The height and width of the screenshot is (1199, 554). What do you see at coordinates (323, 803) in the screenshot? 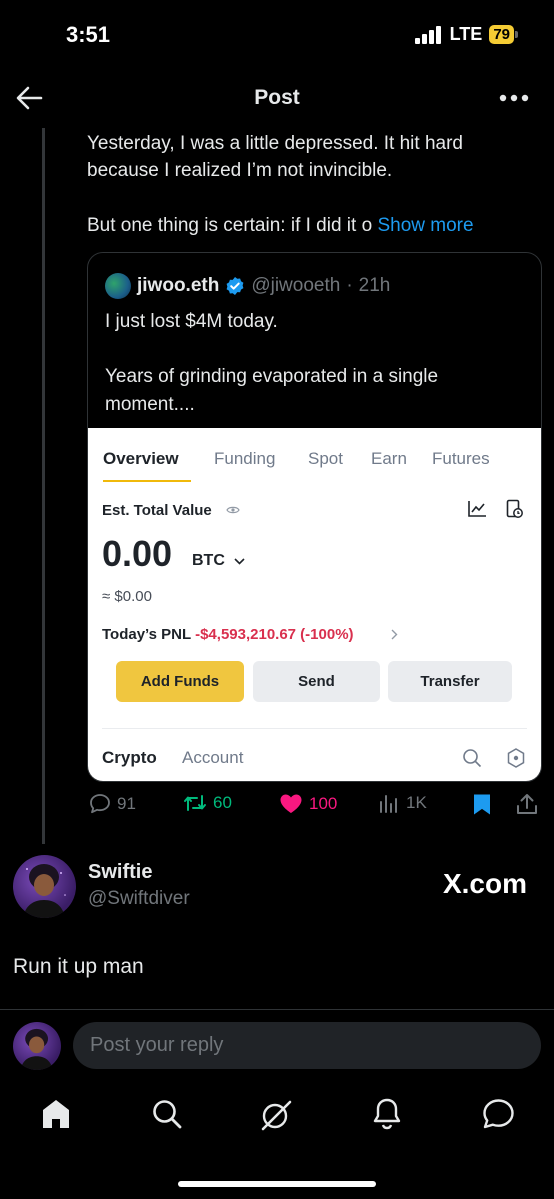
I see `like-count: 100` at bounding box center [323, 803].